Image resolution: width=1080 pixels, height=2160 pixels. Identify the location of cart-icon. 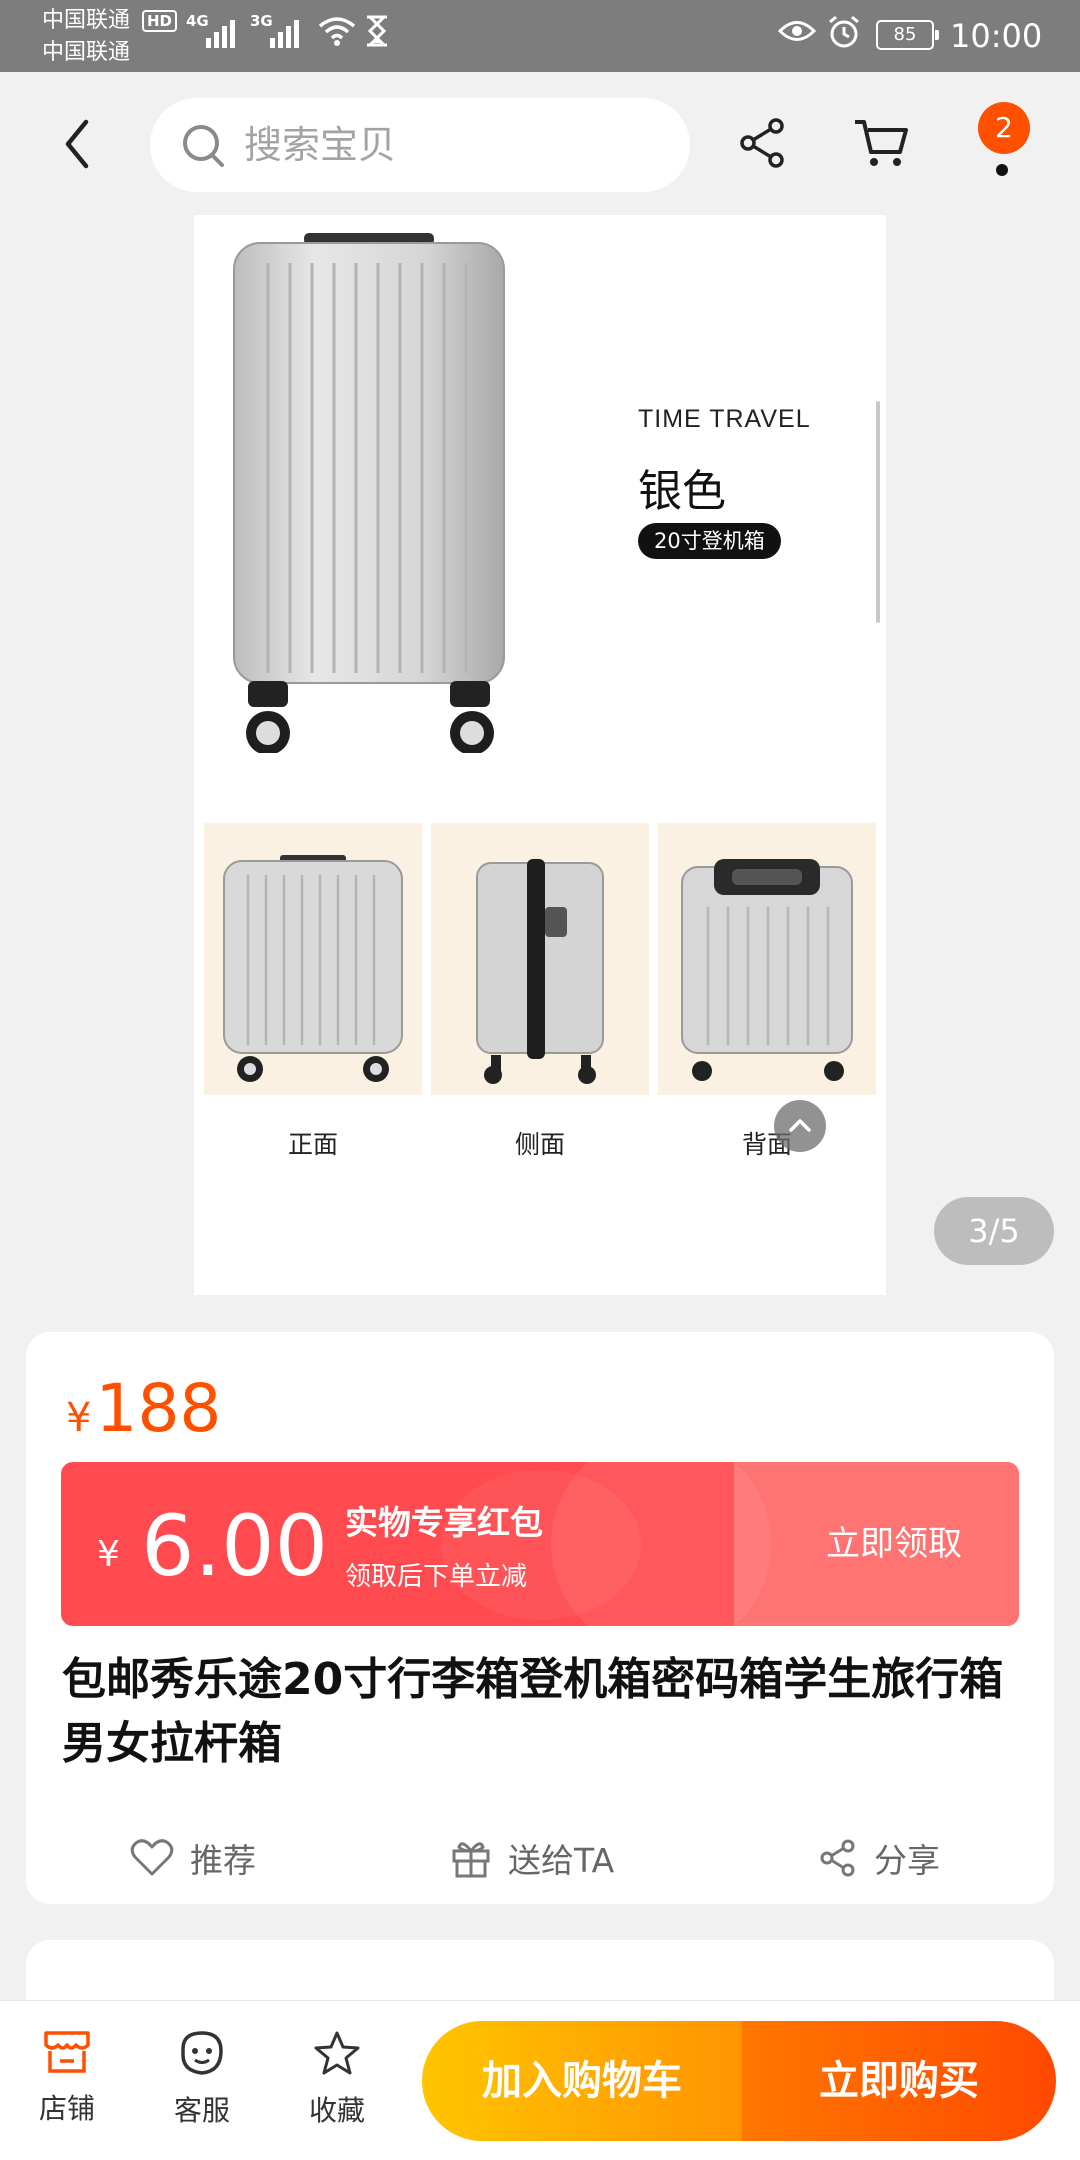
(881, 143).